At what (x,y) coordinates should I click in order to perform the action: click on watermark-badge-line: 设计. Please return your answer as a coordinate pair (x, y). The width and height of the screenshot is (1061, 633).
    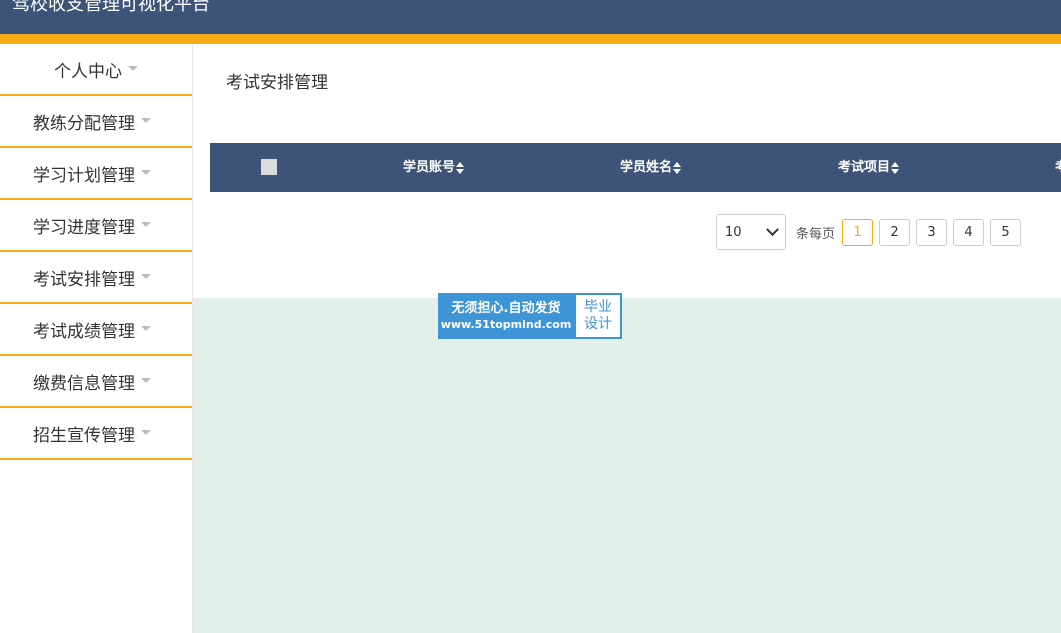
    Looking at the image, I should click on (598, 324).